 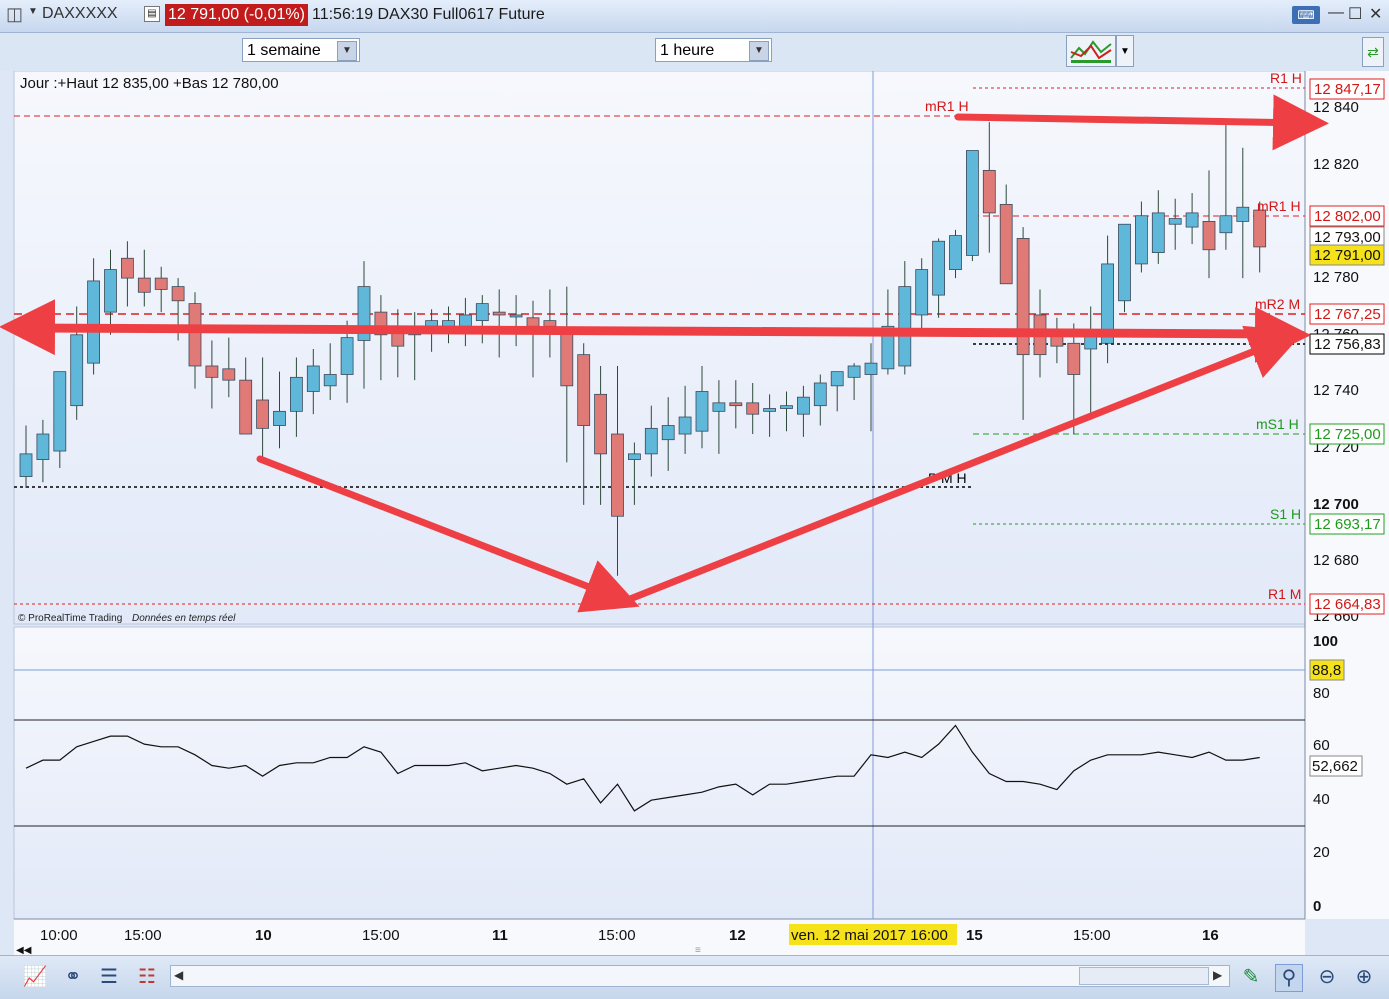 What do you see at coordinates (73, 977) in the screenshot?
I see `link-icon: ⚭` at bounding box center [73, 977].